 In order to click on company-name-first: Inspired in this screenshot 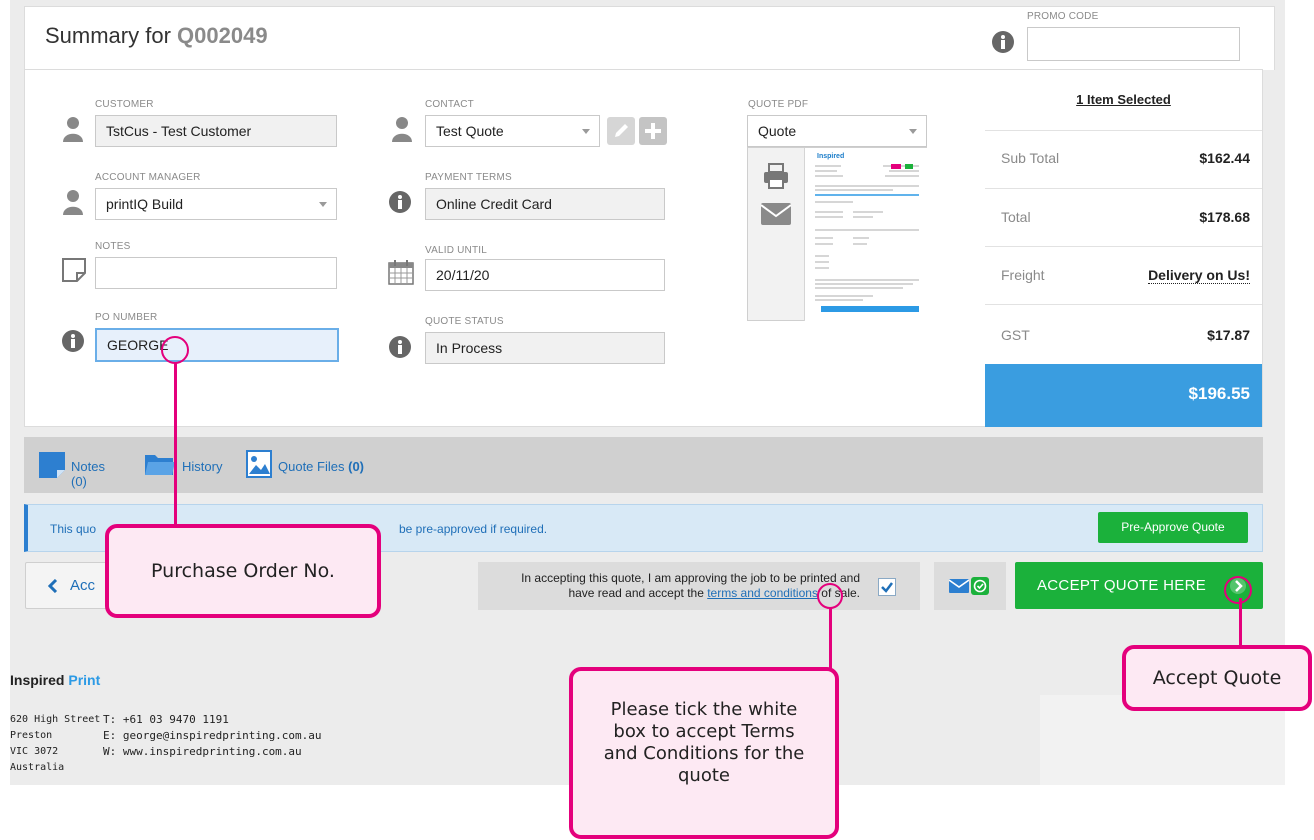, I will do `click(37, 680)`.